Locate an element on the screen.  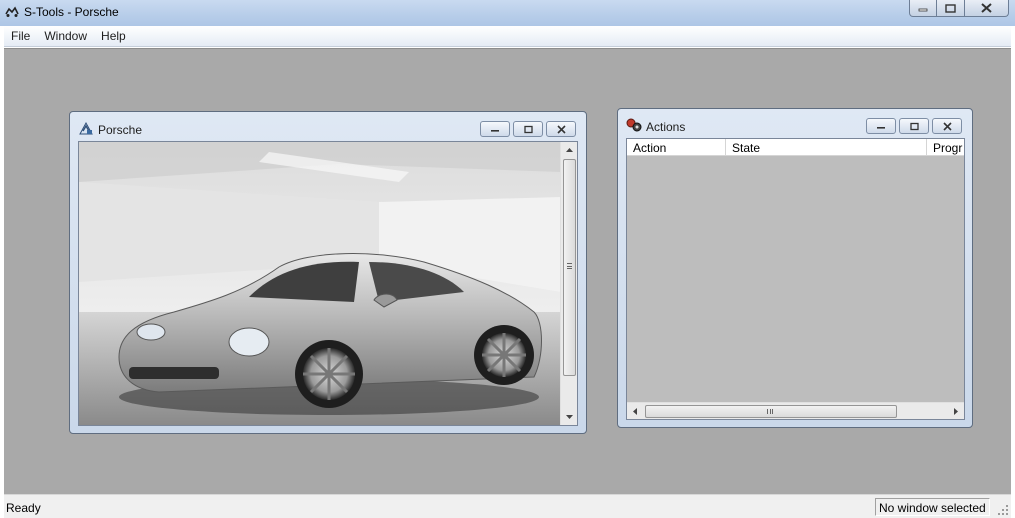
maximize-icon is located at coordinates (950, 8).